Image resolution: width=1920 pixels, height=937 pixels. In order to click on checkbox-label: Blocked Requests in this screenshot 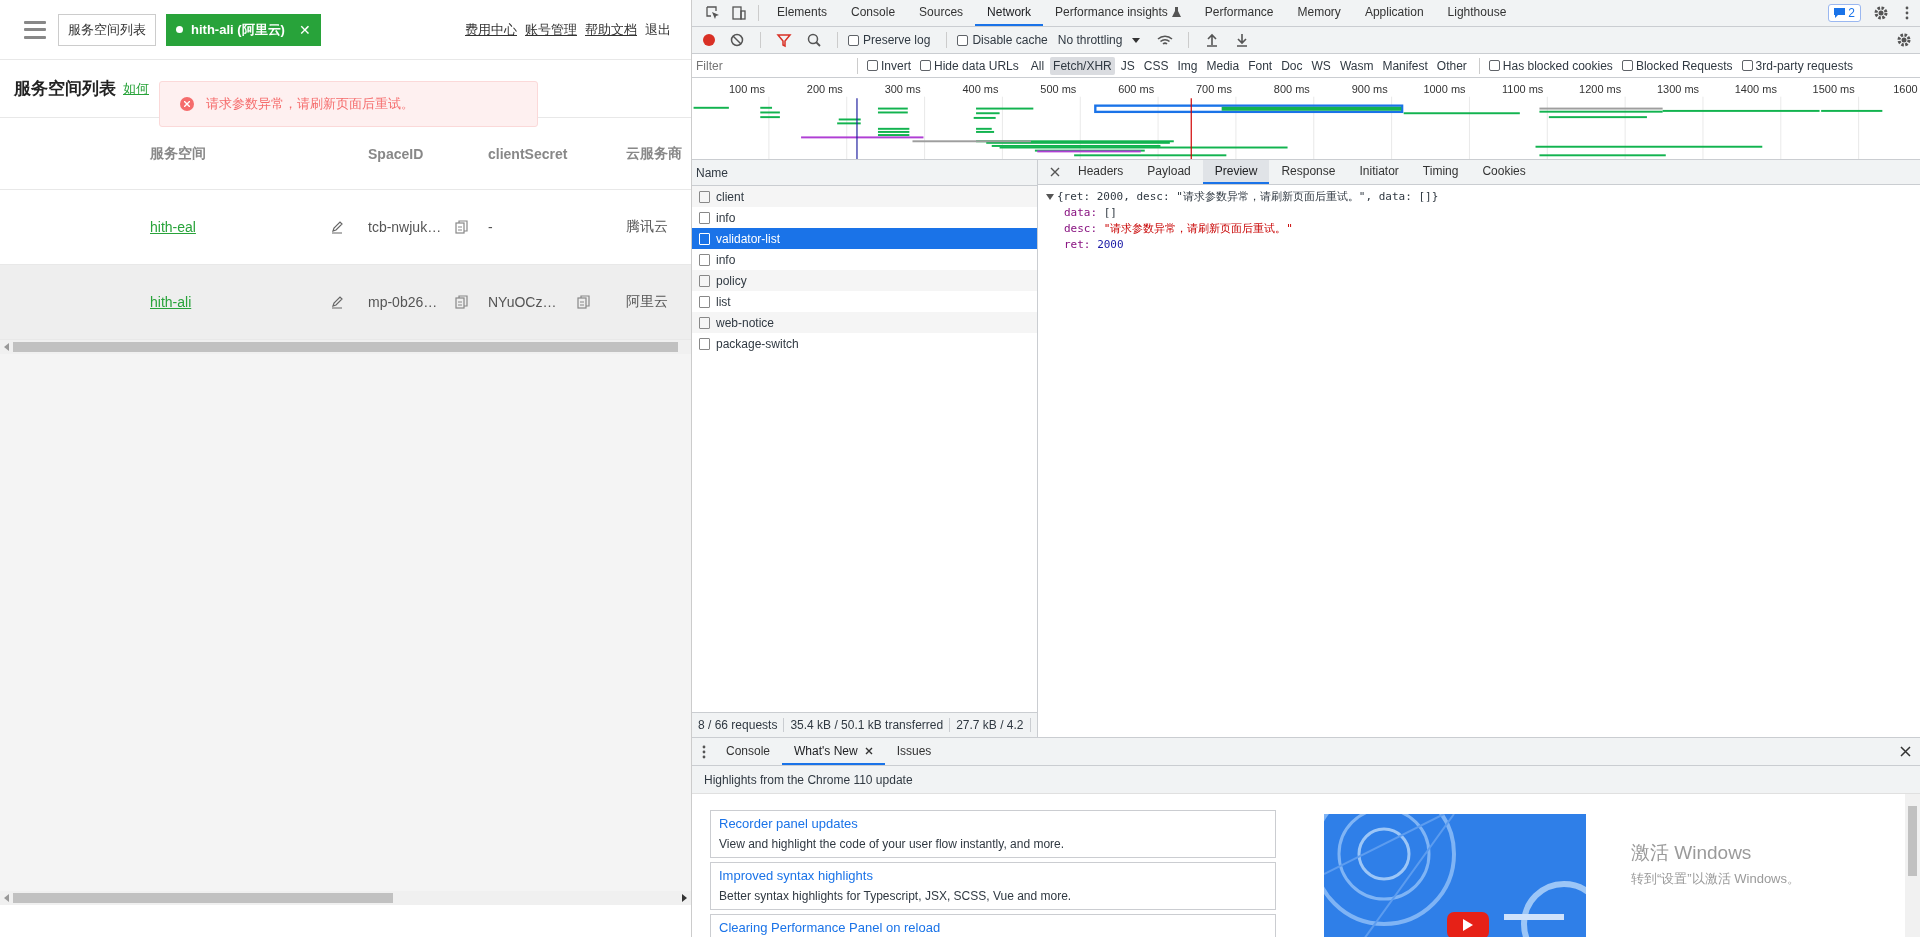, I will do `click(1684, 65)`.